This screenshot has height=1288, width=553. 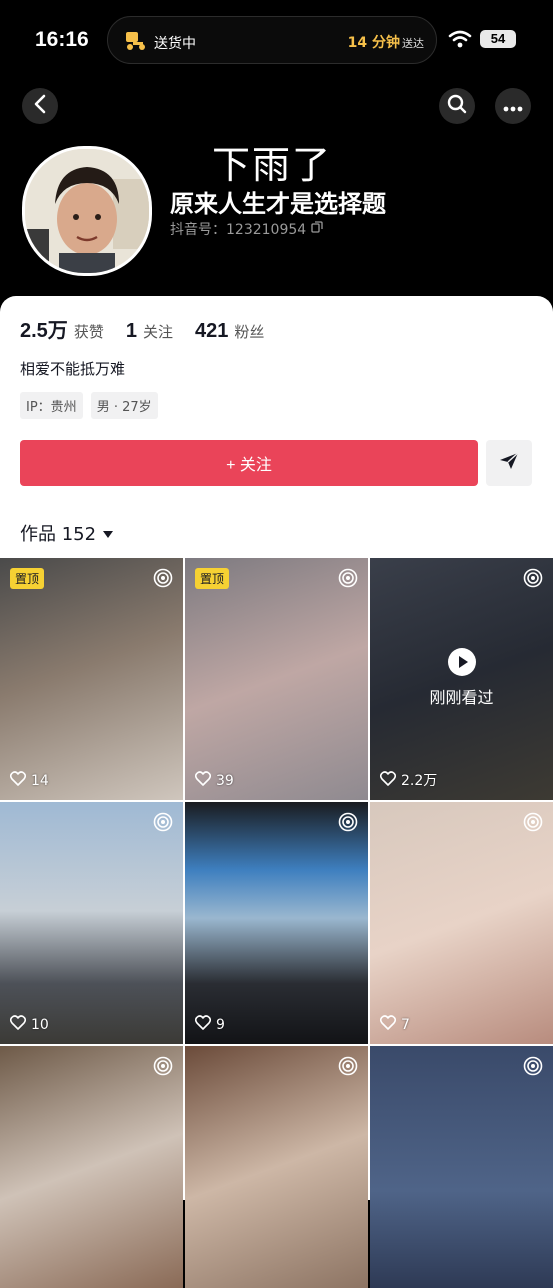 What do you see at coordinates (272, 40) in the screenshot?
I see `delivery-island: 送货中 14 分钟 送达` at bounding box center [272, 40].